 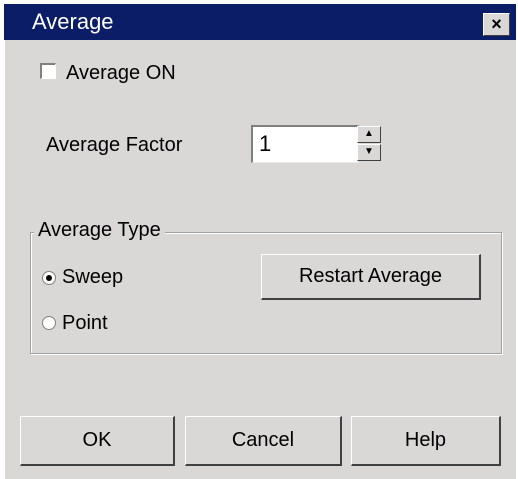 I want to click on average-type-legend: Average Type, so click(x=99, y=230).